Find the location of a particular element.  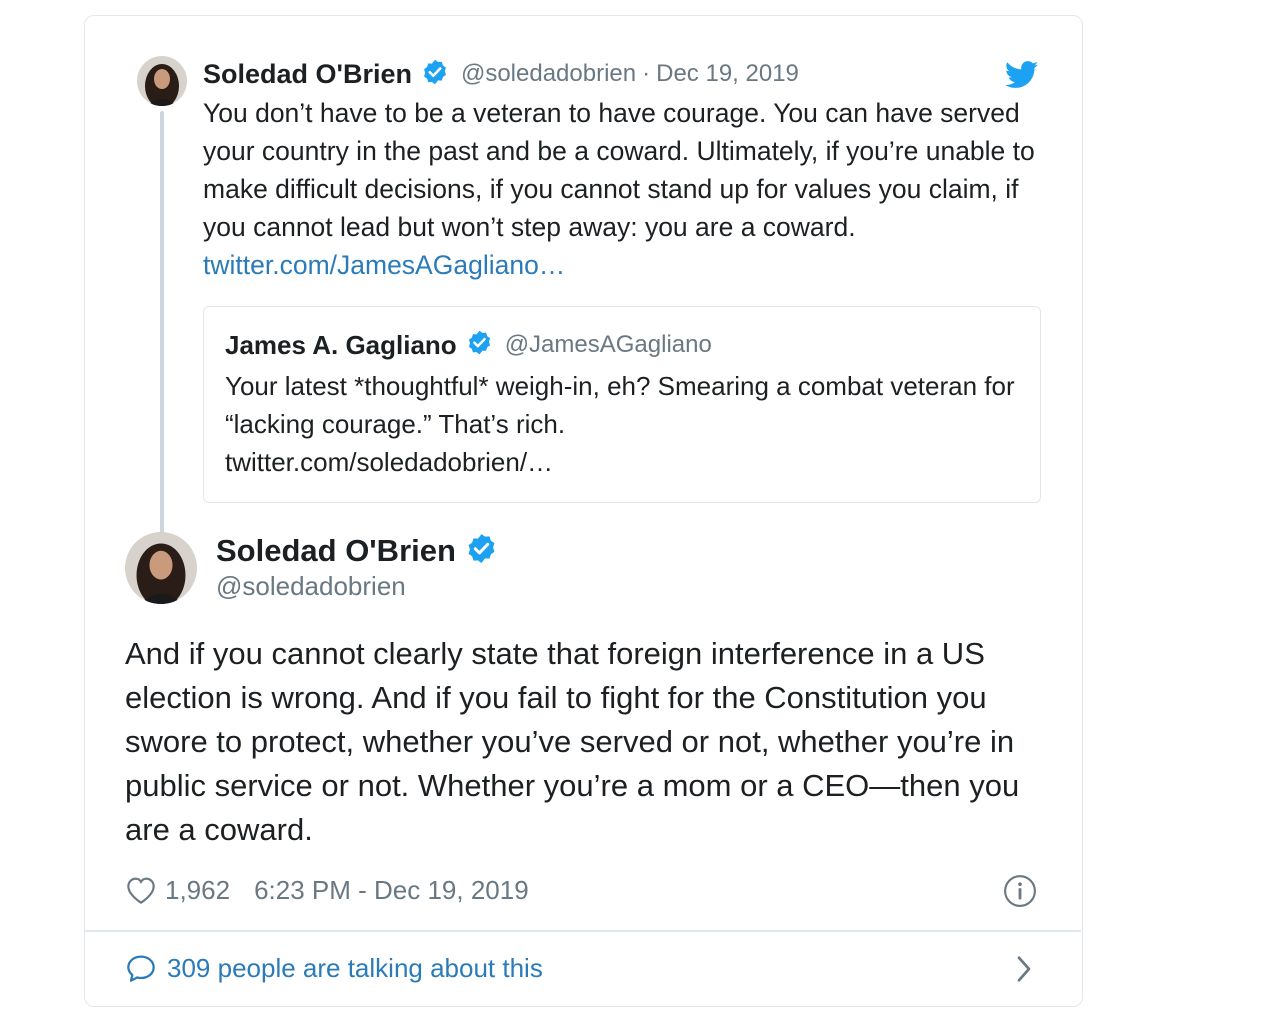

main-author-row: Soledad O'Brien is located at coordinates (357, 551).